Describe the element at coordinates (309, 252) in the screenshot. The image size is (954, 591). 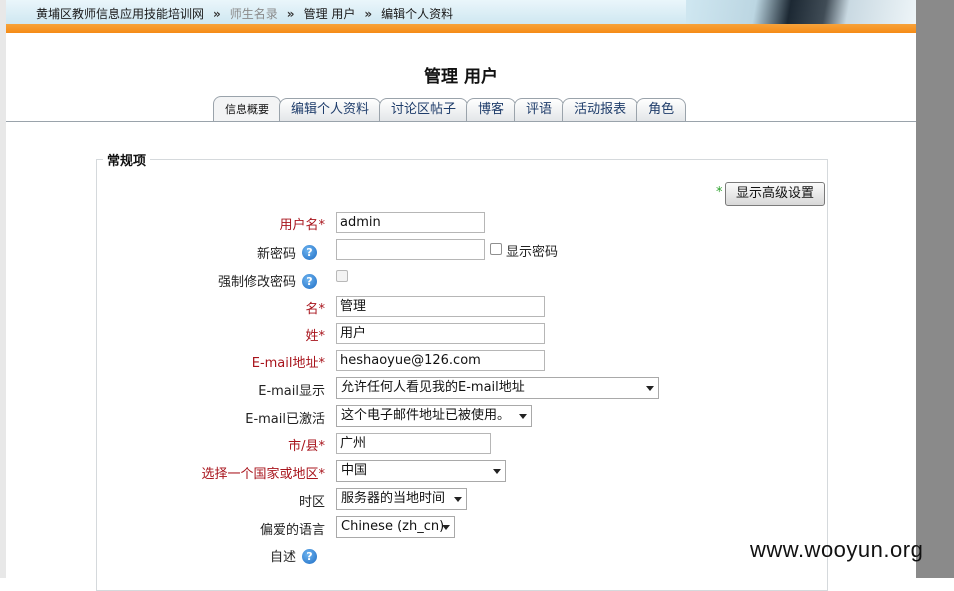
I see `new-password-help-icon: ?` at that location.